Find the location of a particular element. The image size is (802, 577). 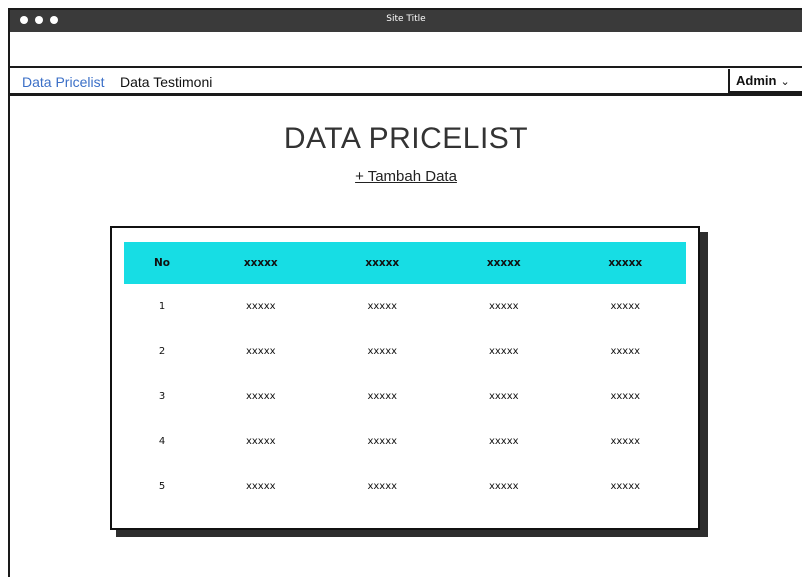

table-row: 1 xxxxx xxxxx xxxxx xxxxx is located at coordinates (405, 306).